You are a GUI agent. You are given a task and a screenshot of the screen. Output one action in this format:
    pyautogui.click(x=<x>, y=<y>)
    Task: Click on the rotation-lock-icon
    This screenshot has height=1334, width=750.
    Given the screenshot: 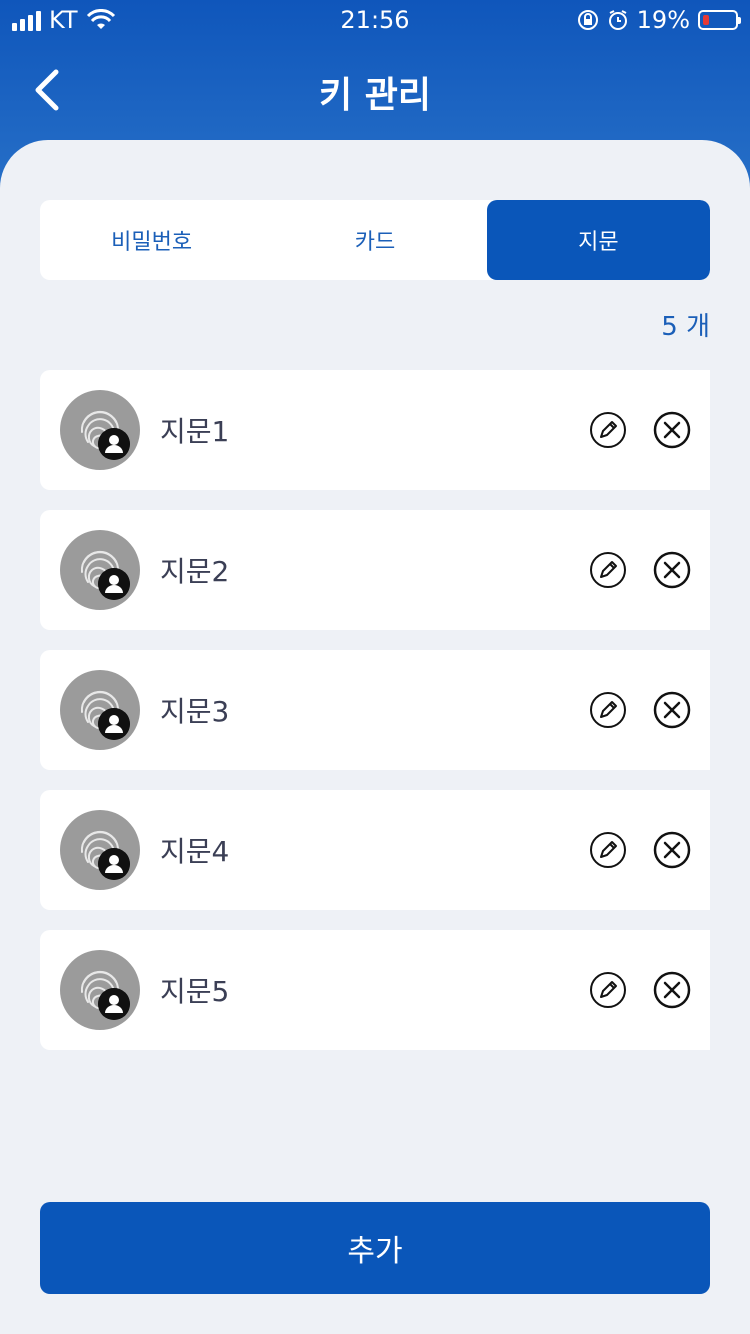 What is the action you would take?
    pyautogui.click(x=587, y=20)
    